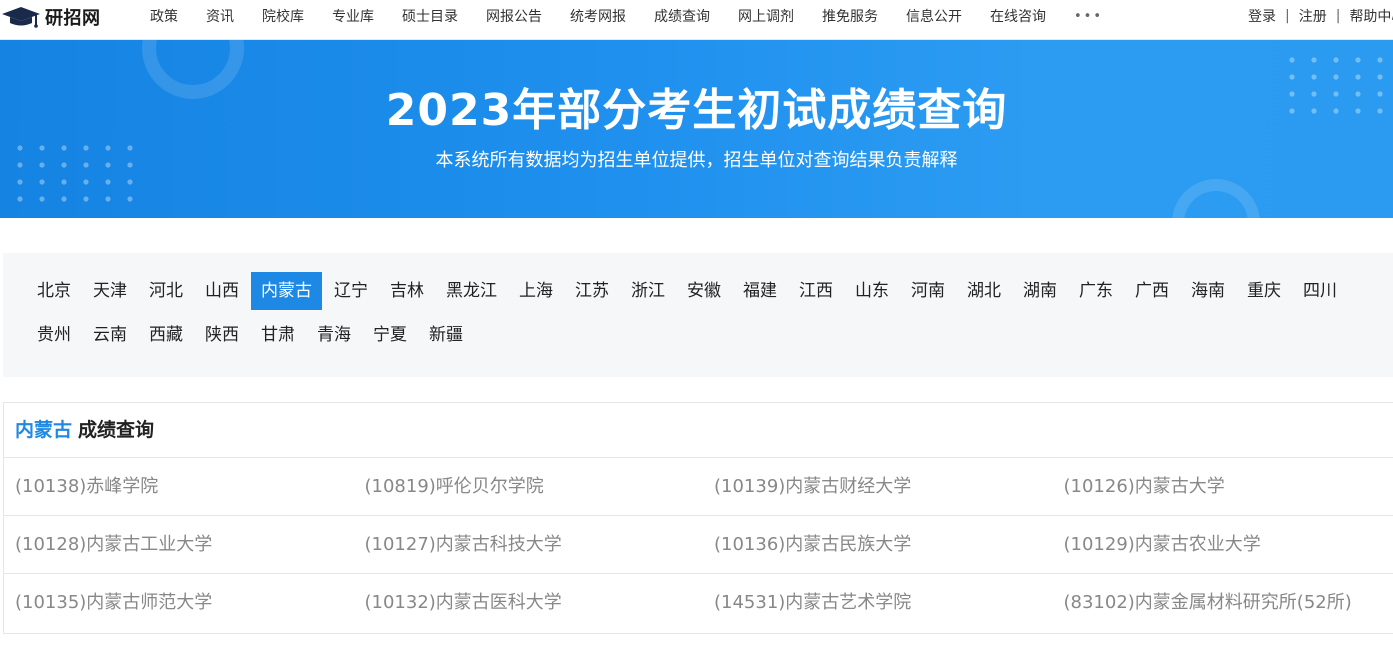 The width and height of the screenshot is (1393, 650). I want to click on province-tab: 河北, so click(166, 291).